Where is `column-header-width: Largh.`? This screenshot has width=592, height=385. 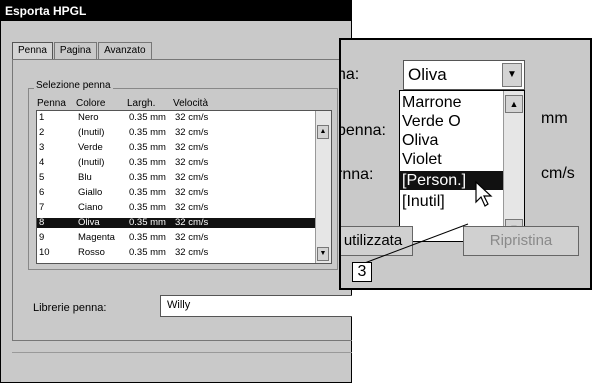 column-header-width: Largh. is located at coordinates (141, 103).